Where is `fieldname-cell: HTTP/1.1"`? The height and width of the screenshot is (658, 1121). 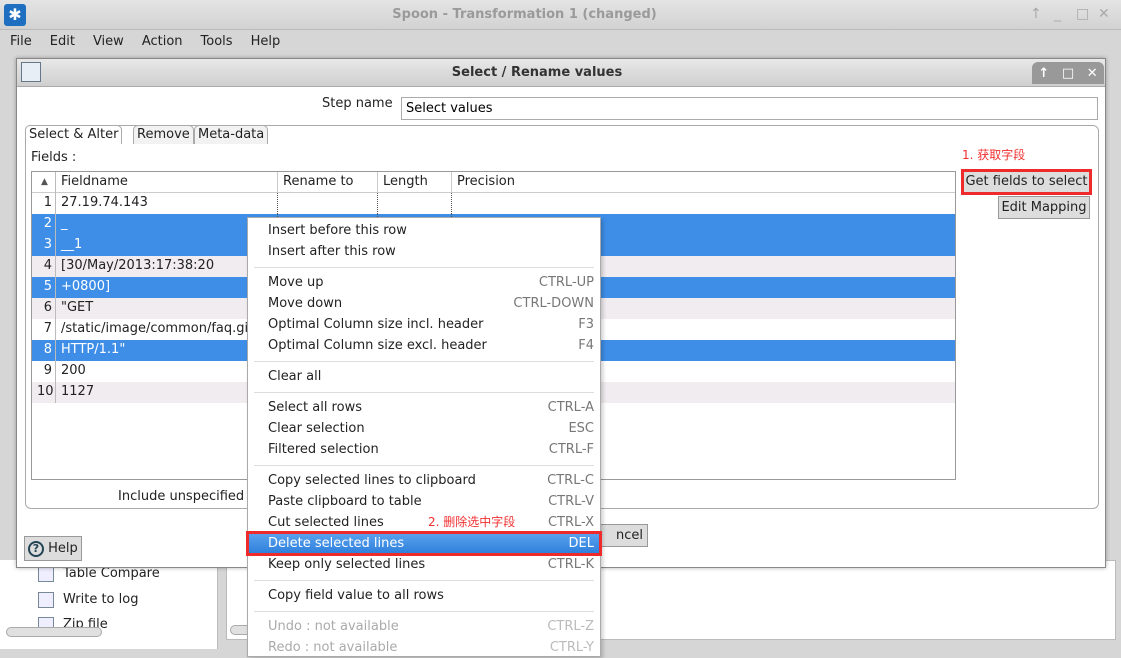 fieldname-cell: HTTP/1.1" is located at coordinates (167, 350).